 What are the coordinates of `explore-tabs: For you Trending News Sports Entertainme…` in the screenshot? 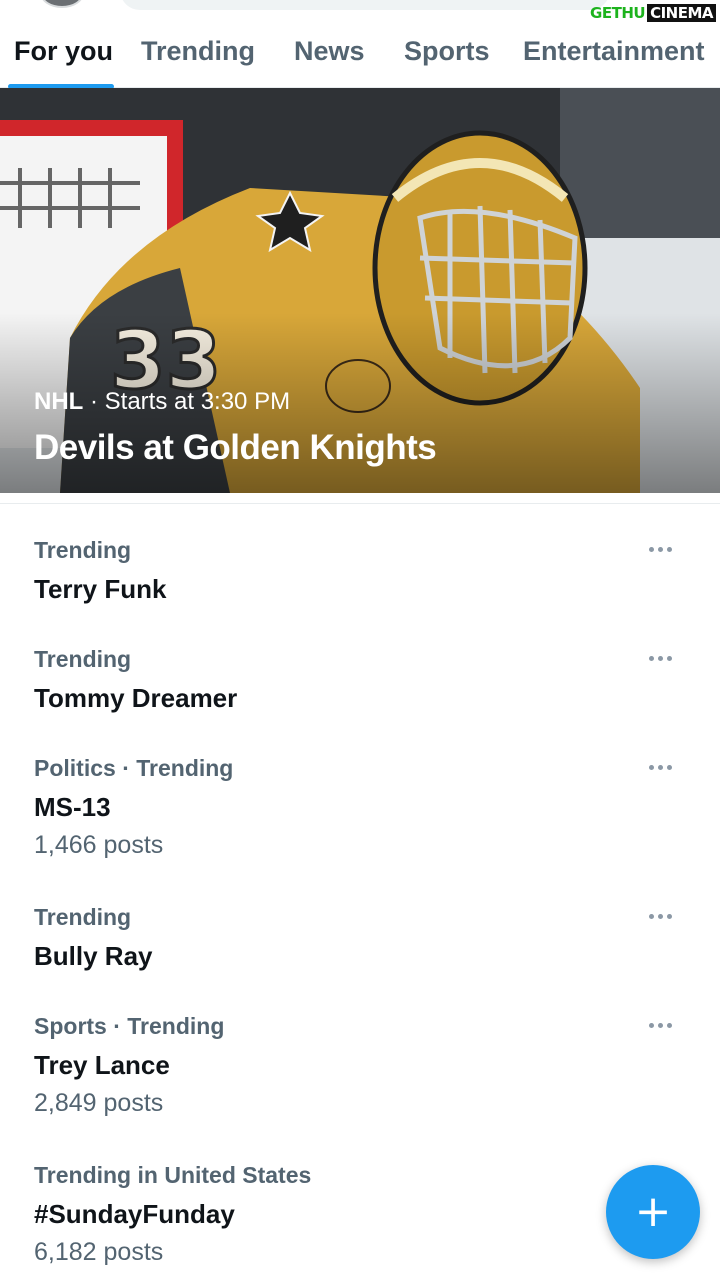 It's located at (360, 54).